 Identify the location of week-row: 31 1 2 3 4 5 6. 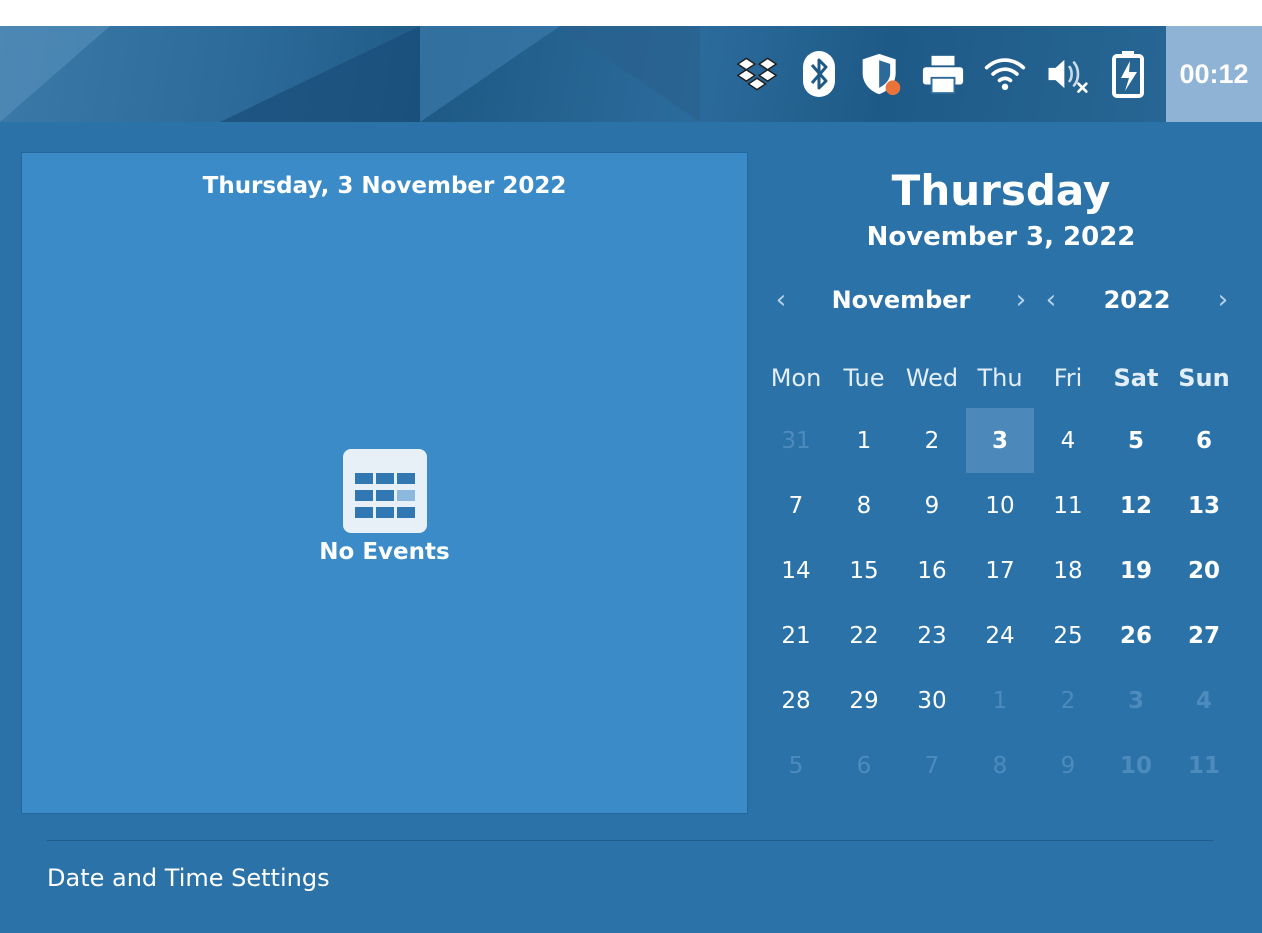
(1000, 440).